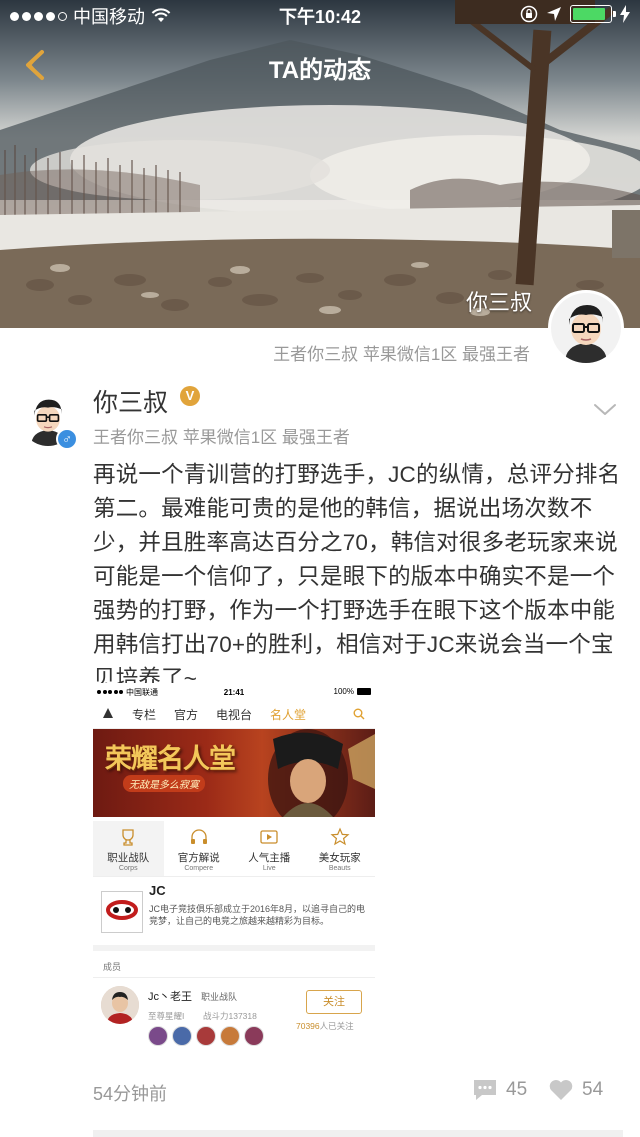  Describe the element at coordinates (288, 715) in the screenshot. I see `embedded-tab-hall-of-fame: 名人堂` at that location.